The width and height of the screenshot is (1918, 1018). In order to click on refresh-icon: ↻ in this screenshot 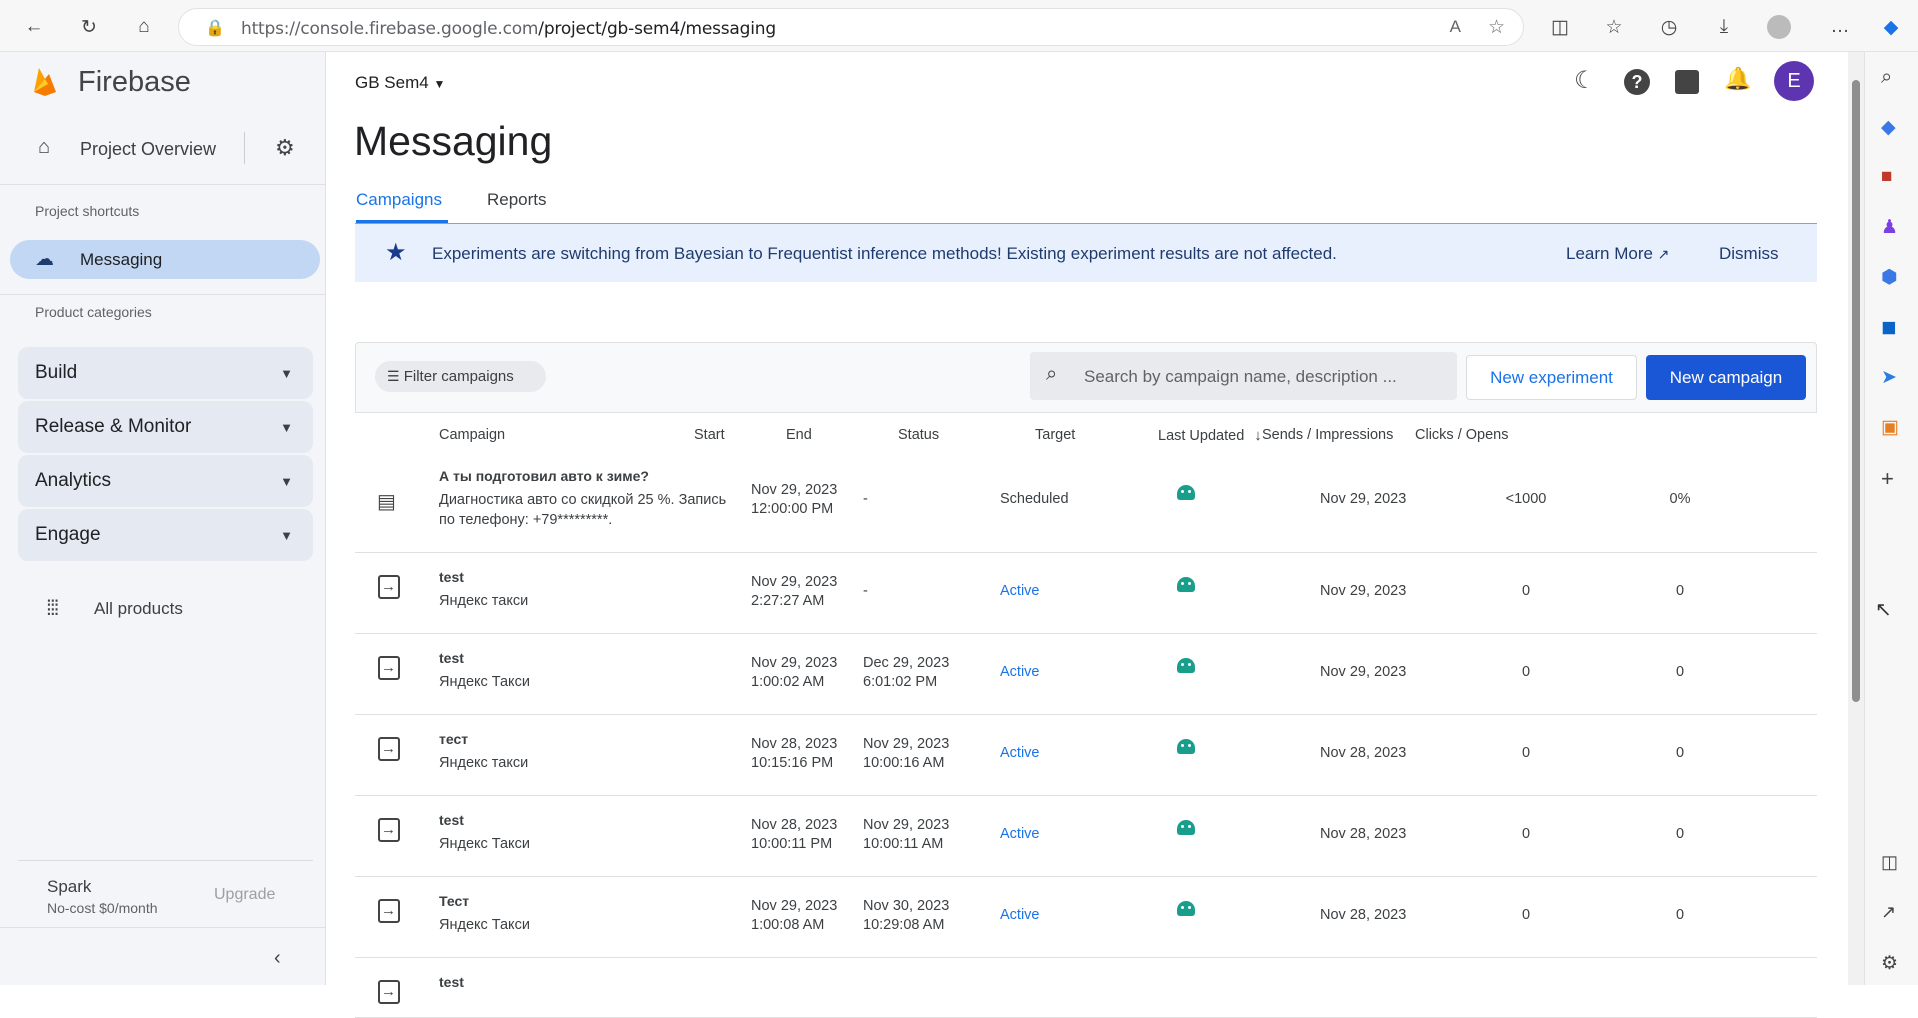, I will do `click(89, 27)`.